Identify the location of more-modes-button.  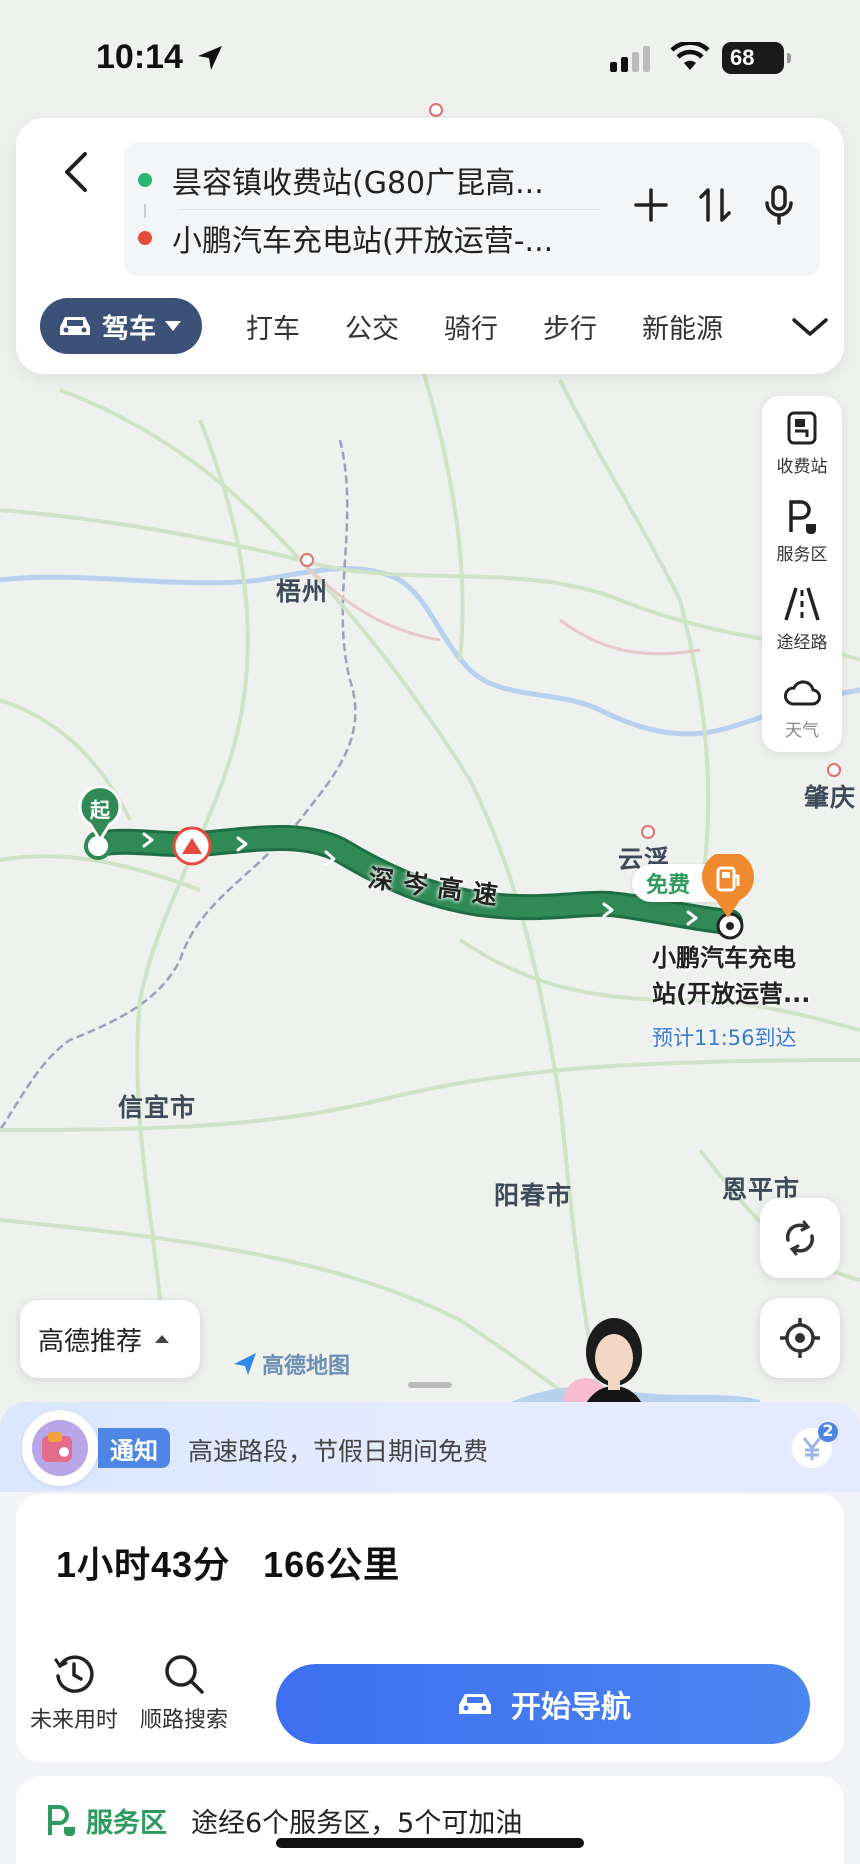
(810, 326).